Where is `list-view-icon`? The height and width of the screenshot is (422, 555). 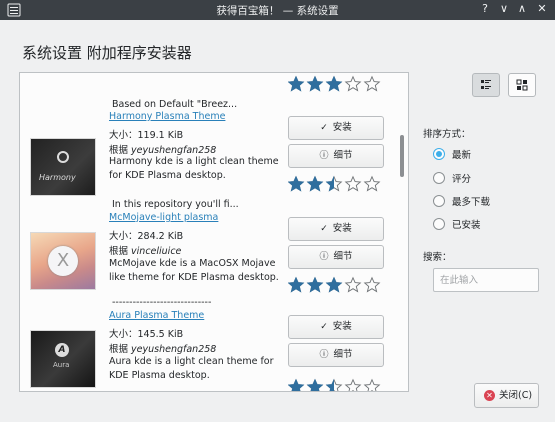
list-view-icon is located at coordinates (486, 84).